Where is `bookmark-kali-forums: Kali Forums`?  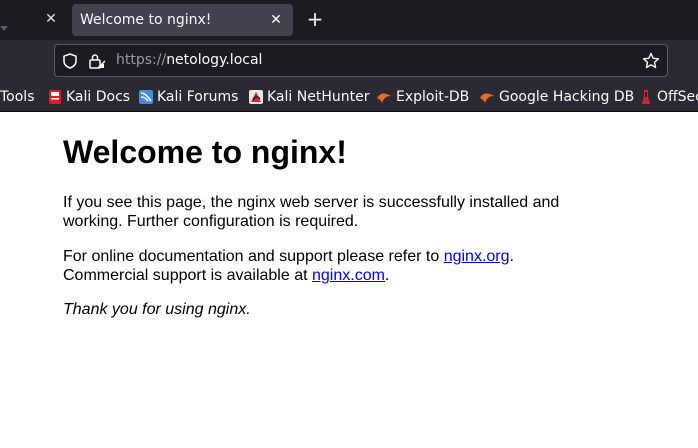
bookmark-kali-forums: Kali Forums is located at coordinates (188, 96).